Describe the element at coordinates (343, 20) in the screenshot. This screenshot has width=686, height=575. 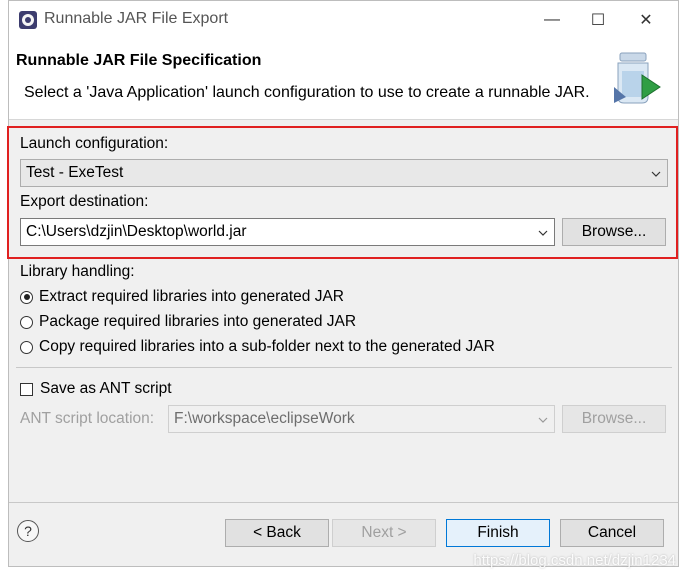
I see `title-bar: Runnable JAR File Export — ☐ ✕` at that location.